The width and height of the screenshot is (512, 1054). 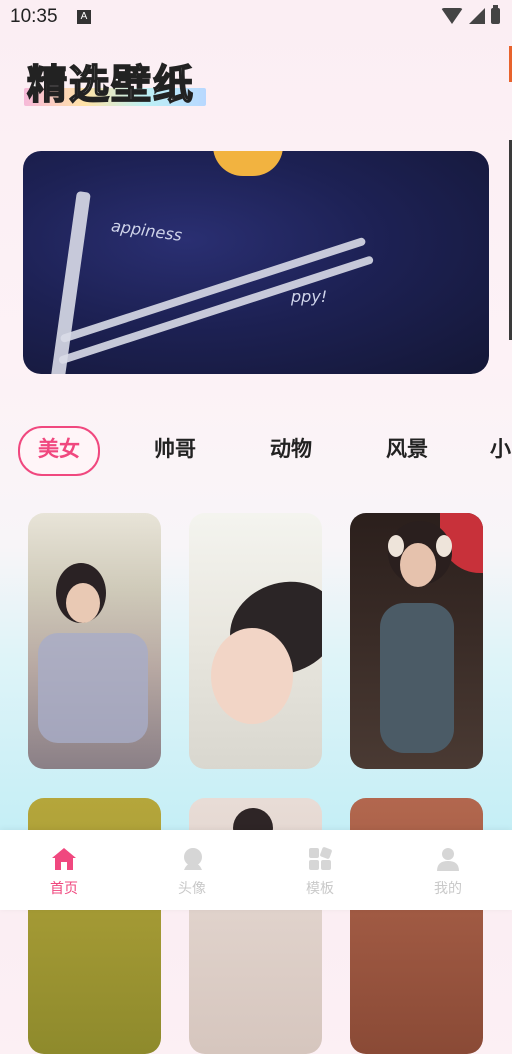 I want to click on nav-avatar-label: 头像, so click(x=192, y=889).